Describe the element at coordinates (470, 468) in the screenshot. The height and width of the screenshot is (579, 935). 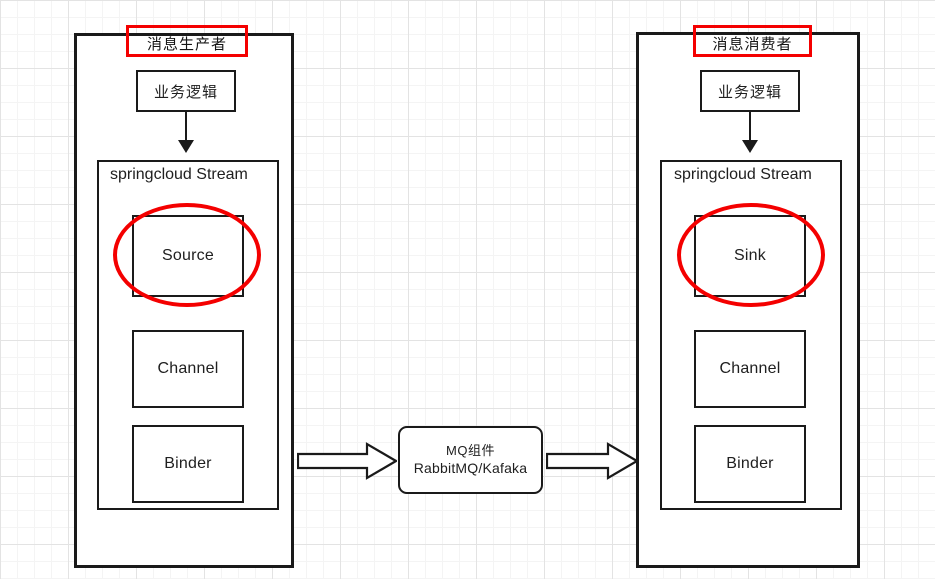
I see `mq-implementations-label: RabbitMQ/Kafaka` at that location.